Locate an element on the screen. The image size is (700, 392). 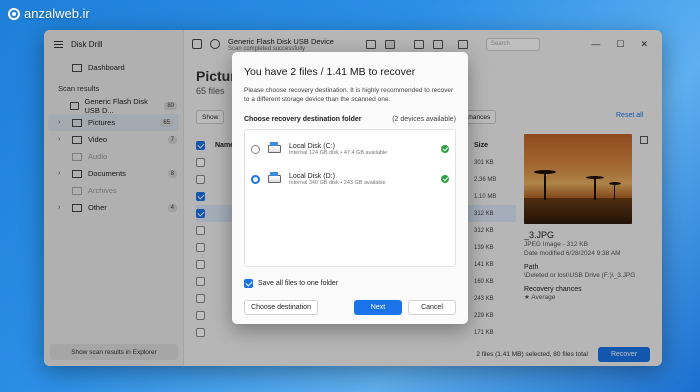
save-all-label: Save all files to one folder is located at coordinates (298, 283).